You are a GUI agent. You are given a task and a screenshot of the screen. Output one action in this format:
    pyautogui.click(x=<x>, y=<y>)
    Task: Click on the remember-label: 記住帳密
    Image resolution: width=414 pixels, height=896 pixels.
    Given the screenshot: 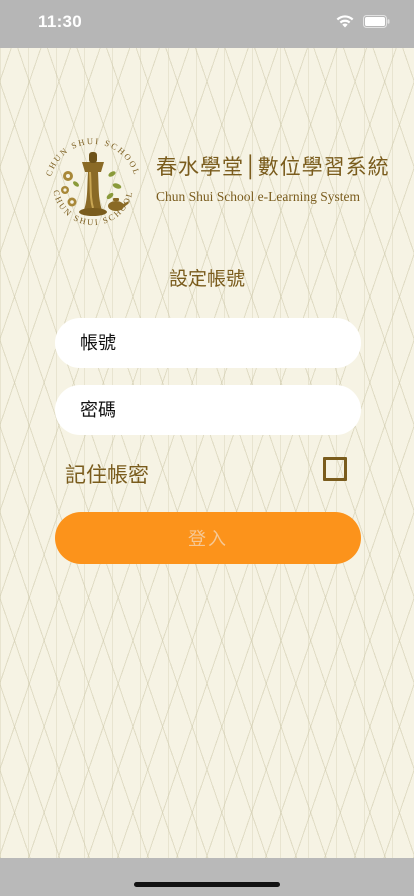 What is the action you would take?
    pyautogui.click(x=107, y=475)
    